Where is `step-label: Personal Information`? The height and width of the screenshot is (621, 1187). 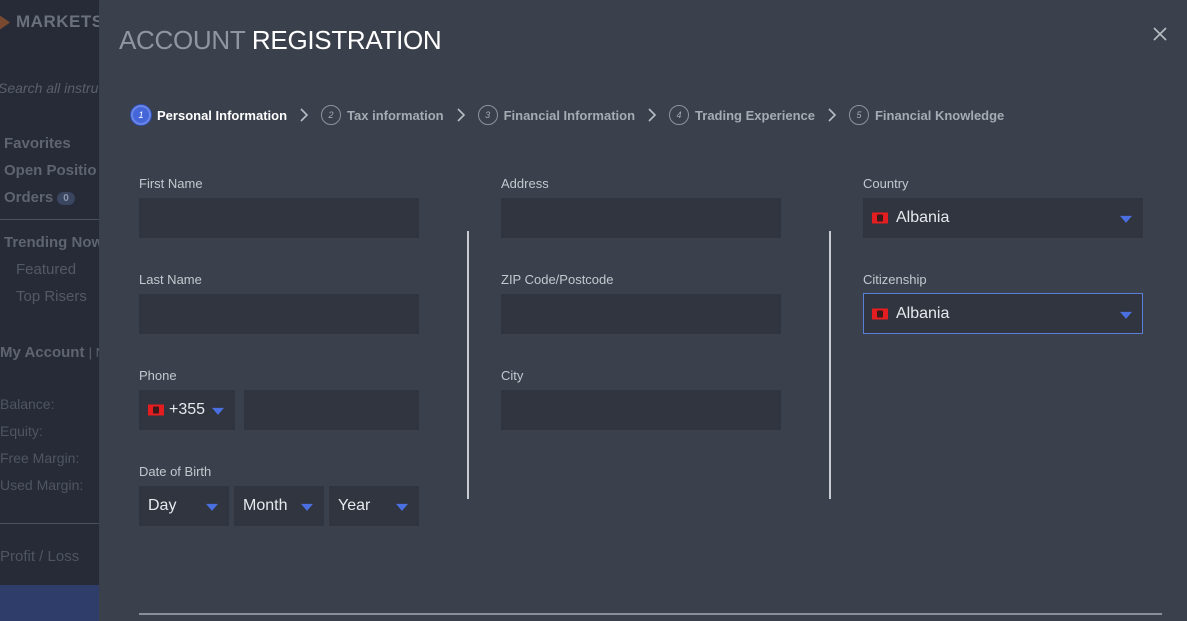 step-label: Personal Information is located at coordinates (222, 115).